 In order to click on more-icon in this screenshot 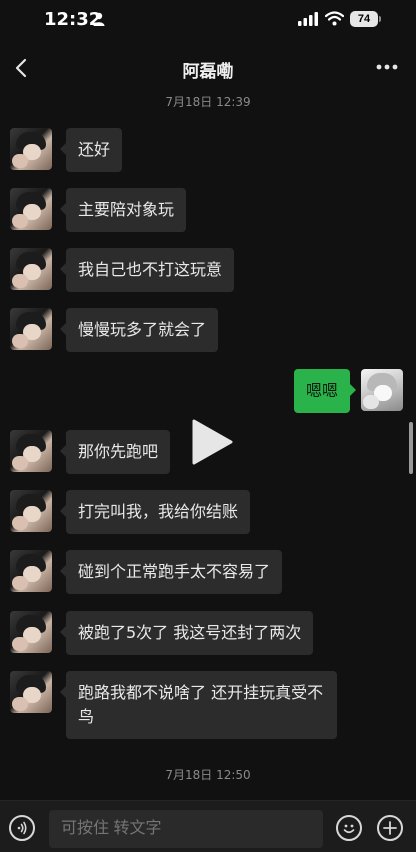, I will do `click(387, 67)`.